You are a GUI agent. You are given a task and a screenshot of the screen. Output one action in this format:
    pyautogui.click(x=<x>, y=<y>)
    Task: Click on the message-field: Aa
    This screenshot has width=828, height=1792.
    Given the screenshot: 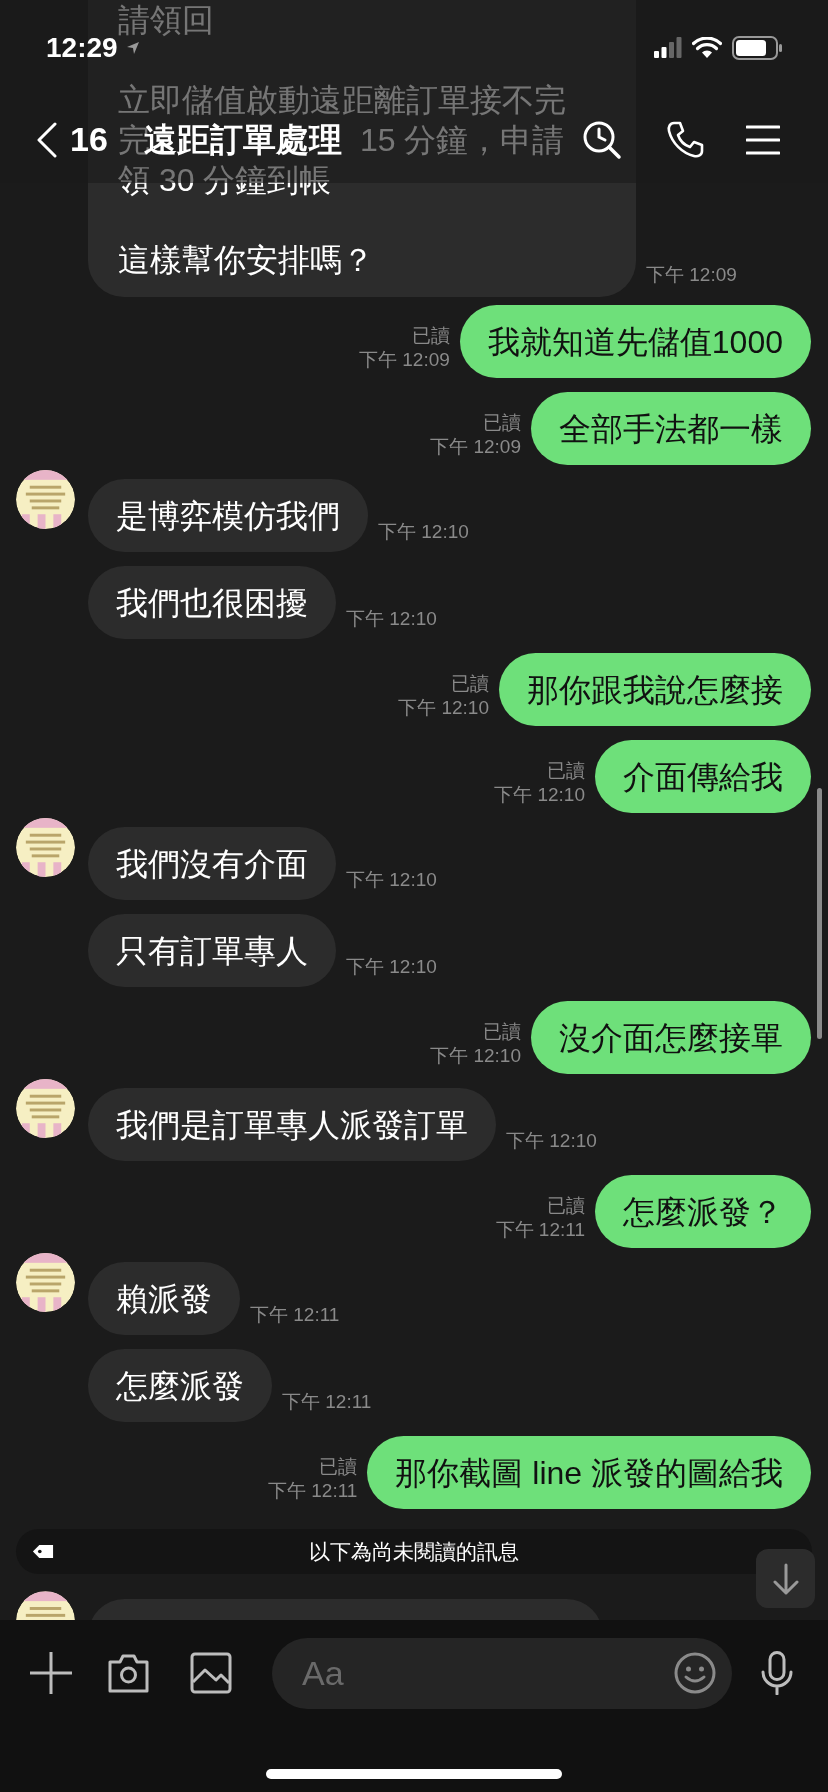 What is the action you would take?
    pyautogui.click(x=502, y=1673)
    